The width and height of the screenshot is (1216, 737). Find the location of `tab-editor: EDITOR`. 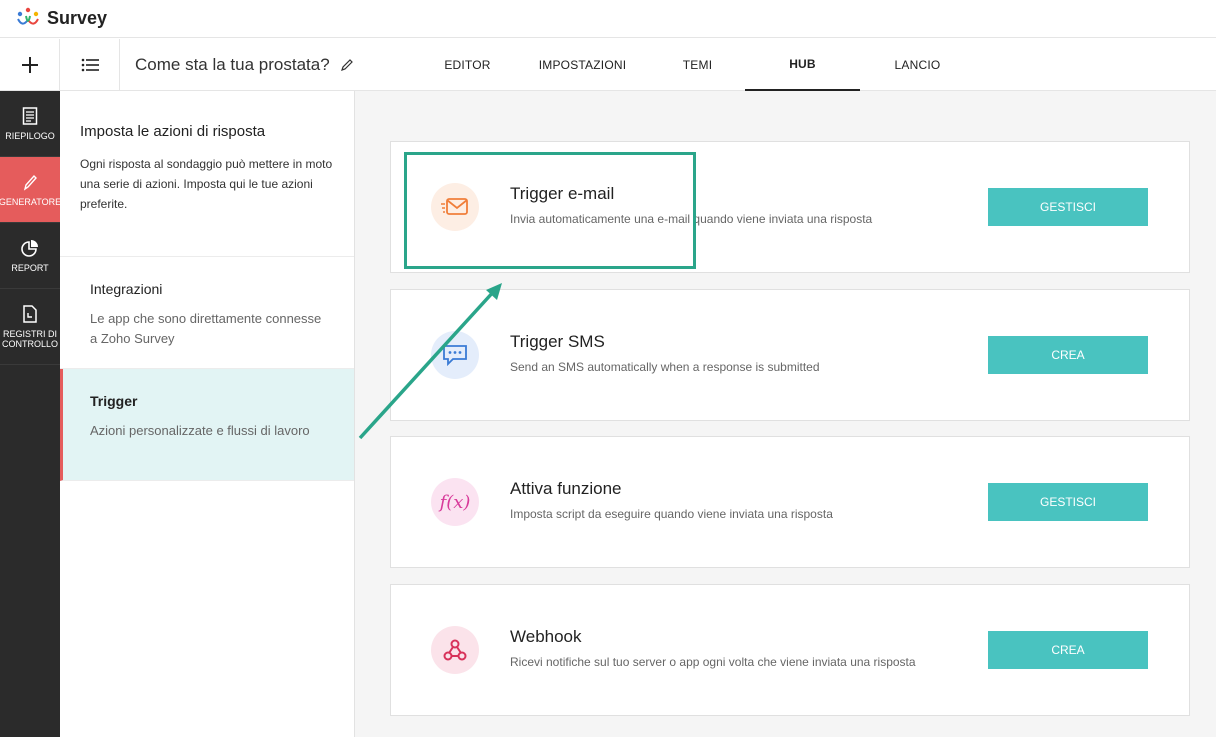

tab-editor: EDITOR is located at coordinates (467, 65).